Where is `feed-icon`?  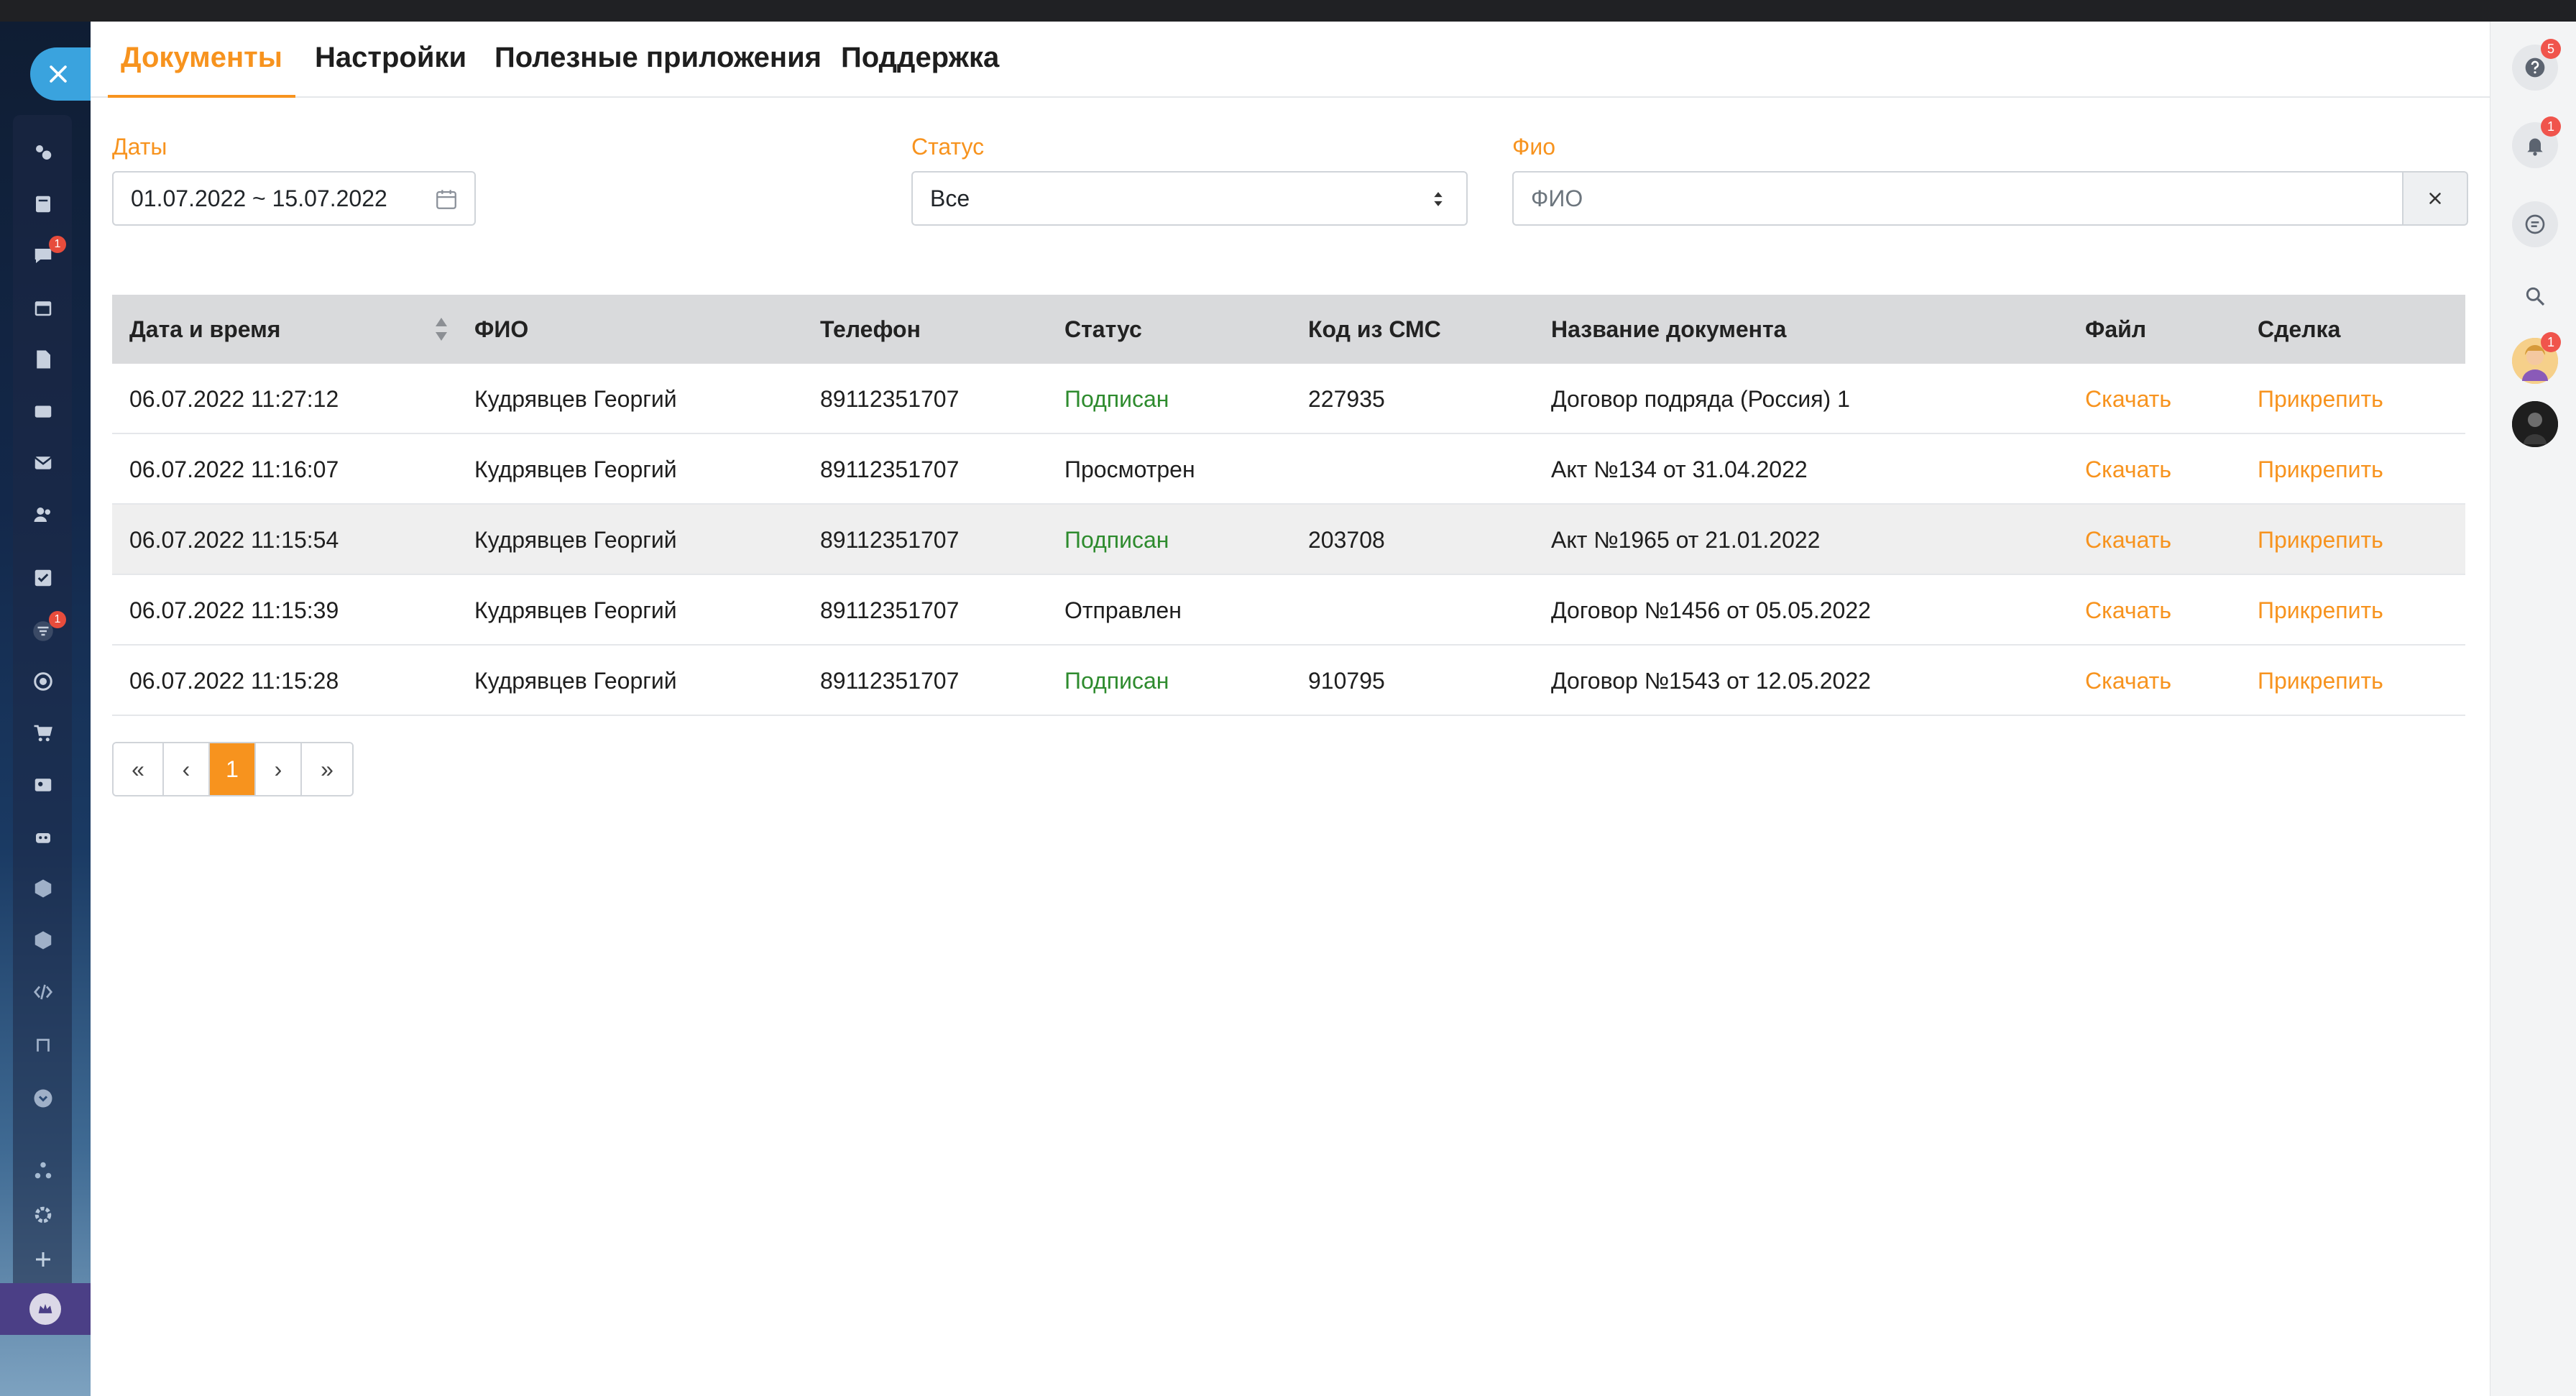 feed-icon is located at coordinates (43, 204).